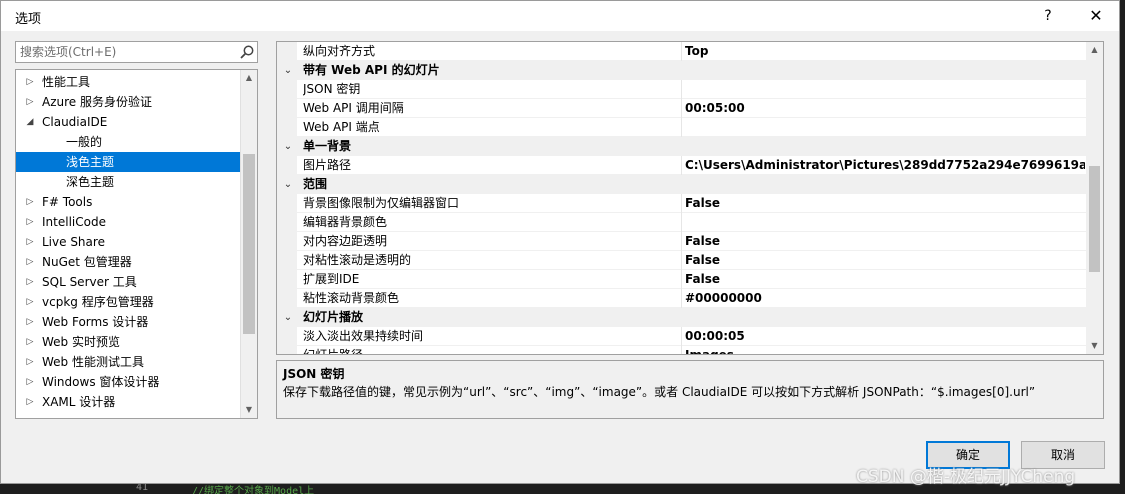  What do you see at coordinates (1048, 16) in the screenshot?
I see `help-button: ?` at bounding box center [1048, 16].